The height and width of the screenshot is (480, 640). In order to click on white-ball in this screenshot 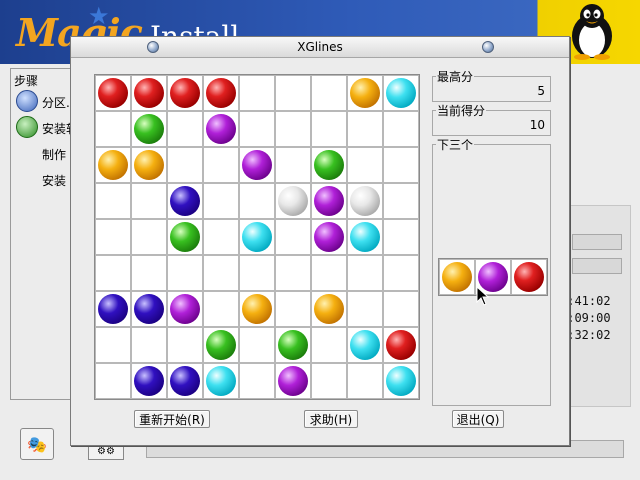, I will do `click(365, 201)`.